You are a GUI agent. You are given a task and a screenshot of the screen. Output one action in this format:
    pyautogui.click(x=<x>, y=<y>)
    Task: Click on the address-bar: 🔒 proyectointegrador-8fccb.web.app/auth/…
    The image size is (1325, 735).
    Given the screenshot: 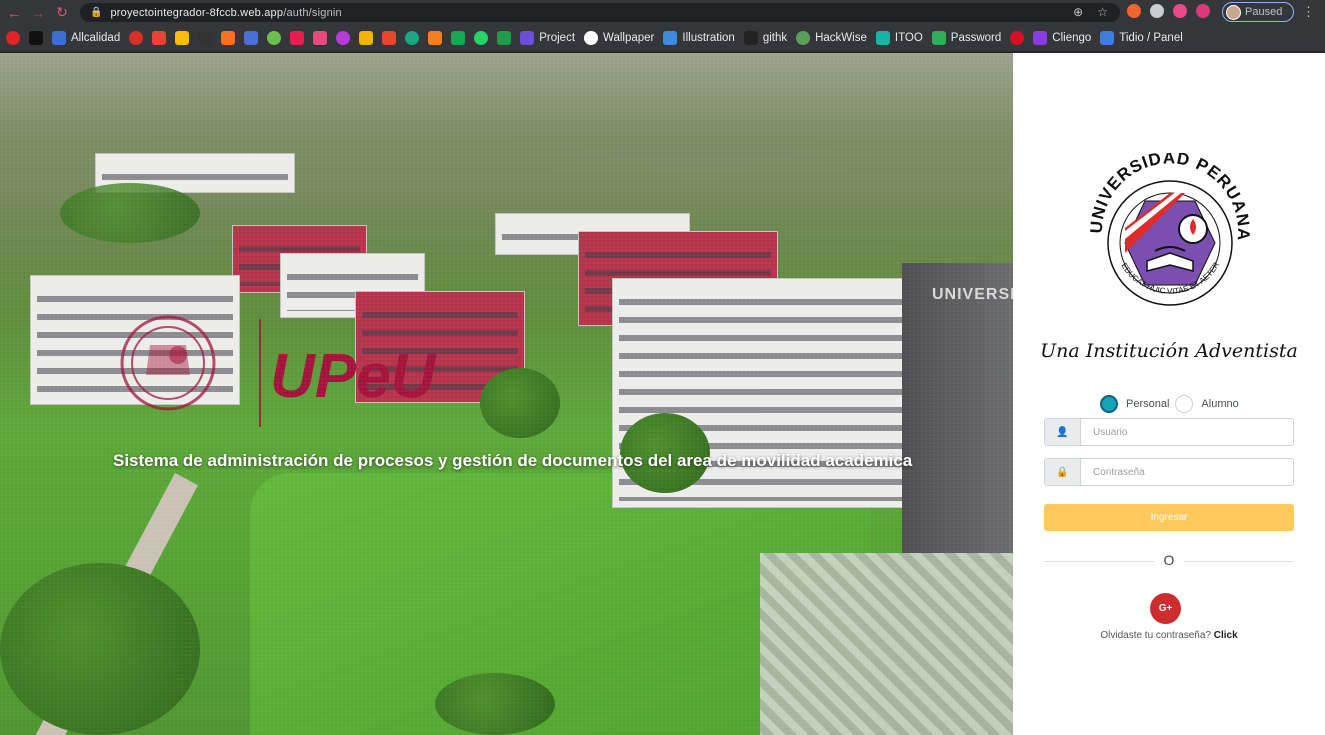 What is the action you would take?
    pyautogui.click(x=600, y=12)
    